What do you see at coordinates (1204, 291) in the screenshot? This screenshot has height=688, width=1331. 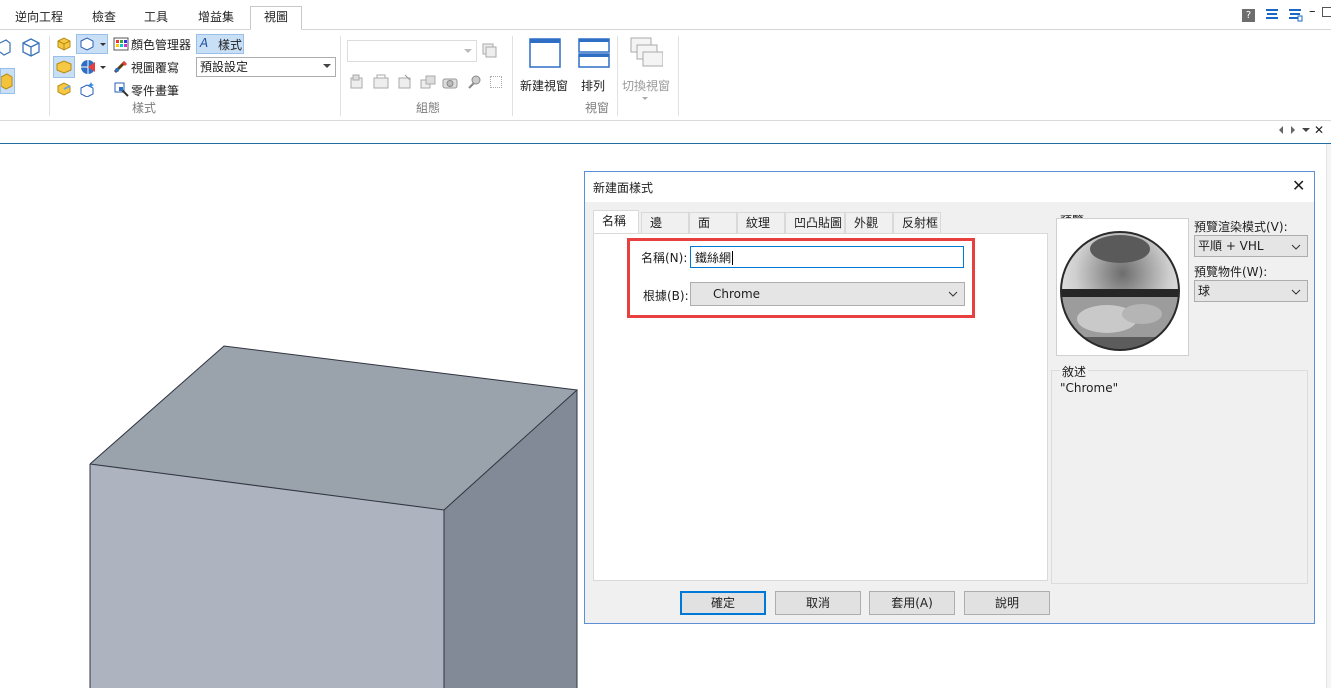 I see `preview-object-value: 球` at bounding box center [1204, 291].